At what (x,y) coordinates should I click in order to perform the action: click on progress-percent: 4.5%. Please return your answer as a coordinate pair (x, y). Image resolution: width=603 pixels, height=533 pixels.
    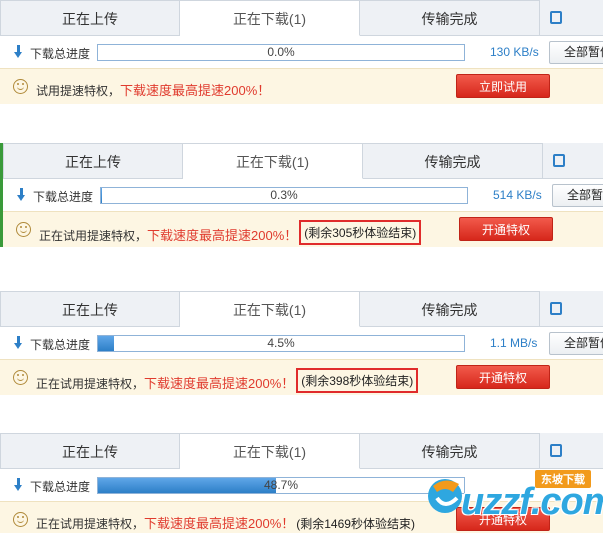
    Looking at the image, I should click on (281, 343).